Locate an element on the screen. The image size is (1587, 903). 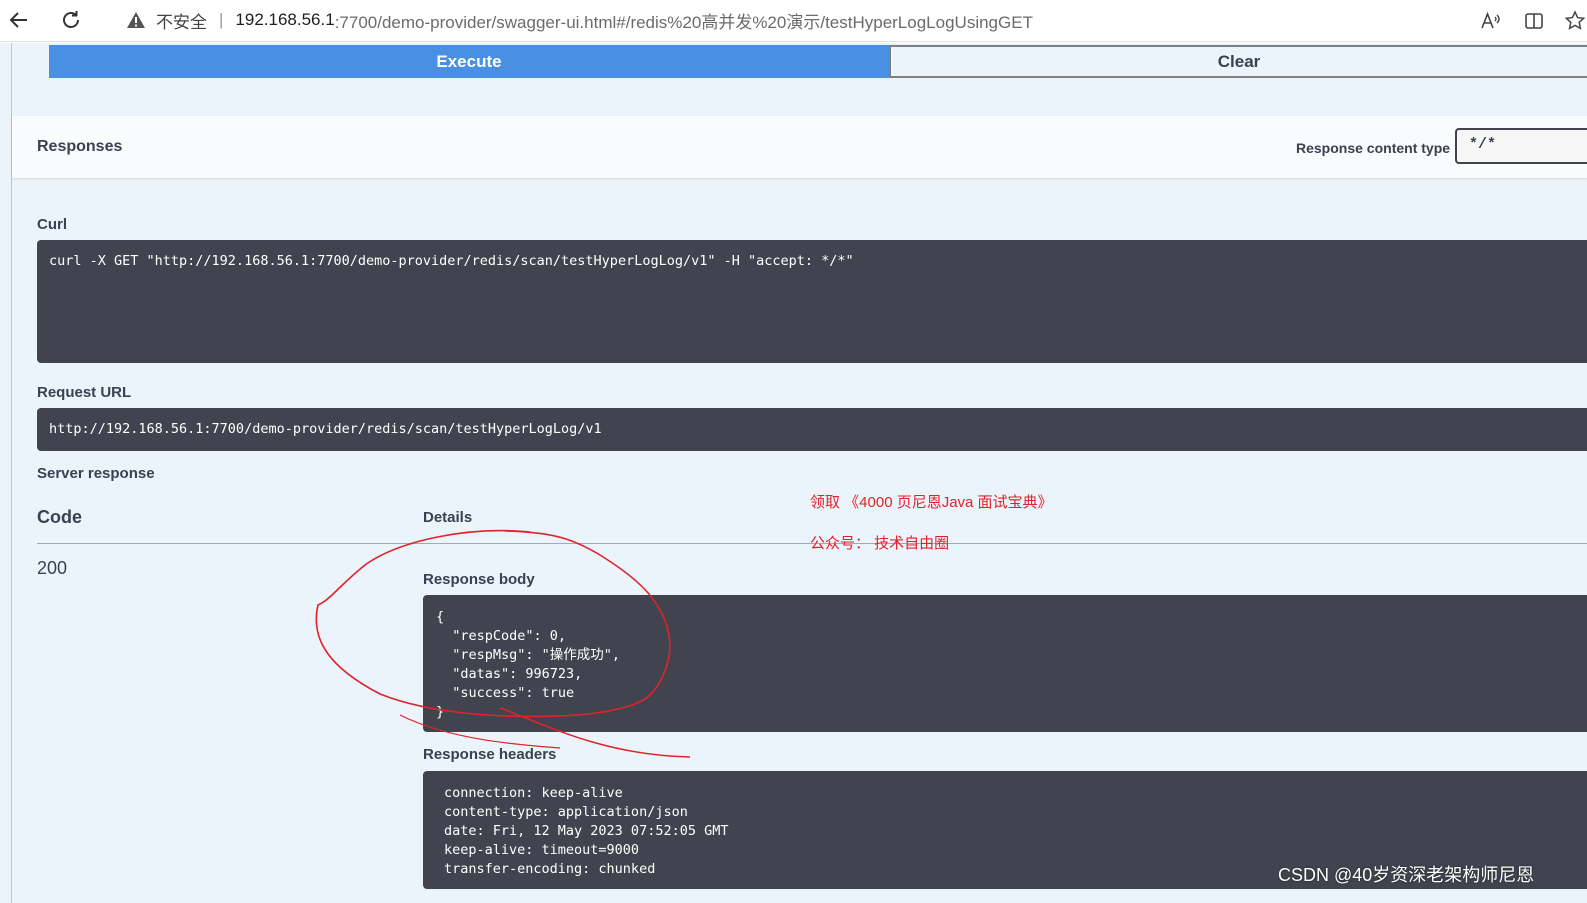
split-screen-icon is located at coordinates (1534, 21).